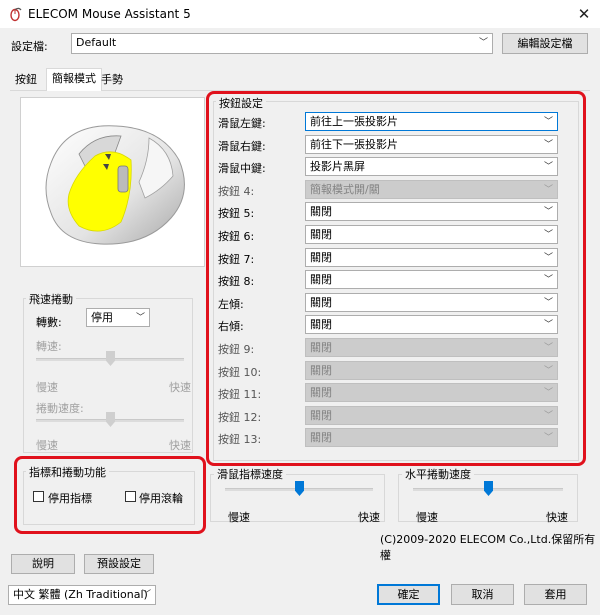  I want to click on button-row-label: 滑鼠左鍵:, so click(242, 123).